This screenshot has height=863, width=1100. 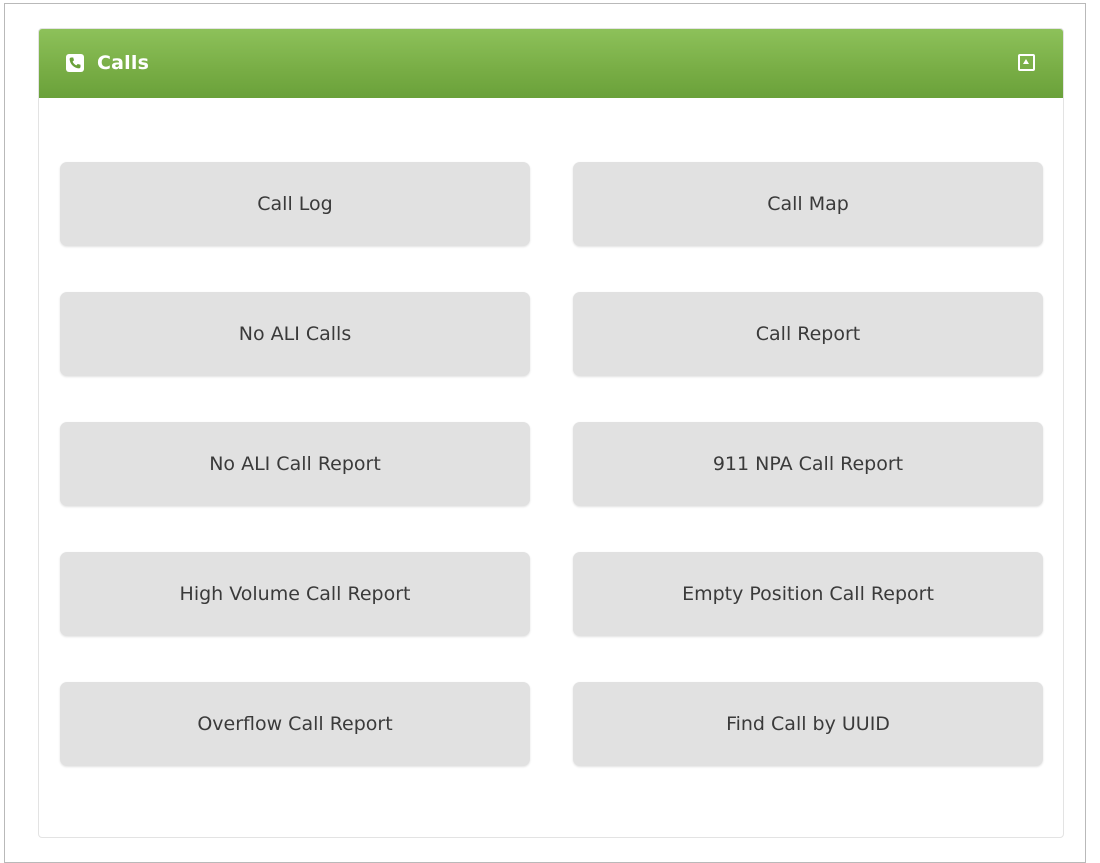 What do you see at coordinates (808, 204) in the screenshot?
I see `call-map-button: Call Map` at bounding box center [808, 204].